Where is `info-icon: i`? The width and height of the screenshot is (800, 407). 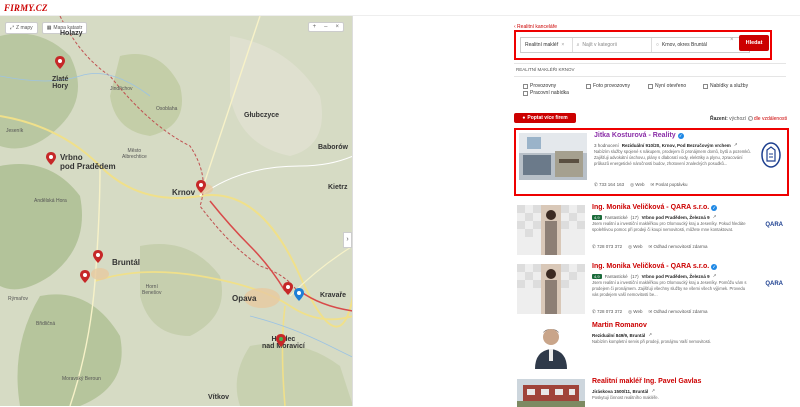 info-icon: i is located at coordinates (750, 118).